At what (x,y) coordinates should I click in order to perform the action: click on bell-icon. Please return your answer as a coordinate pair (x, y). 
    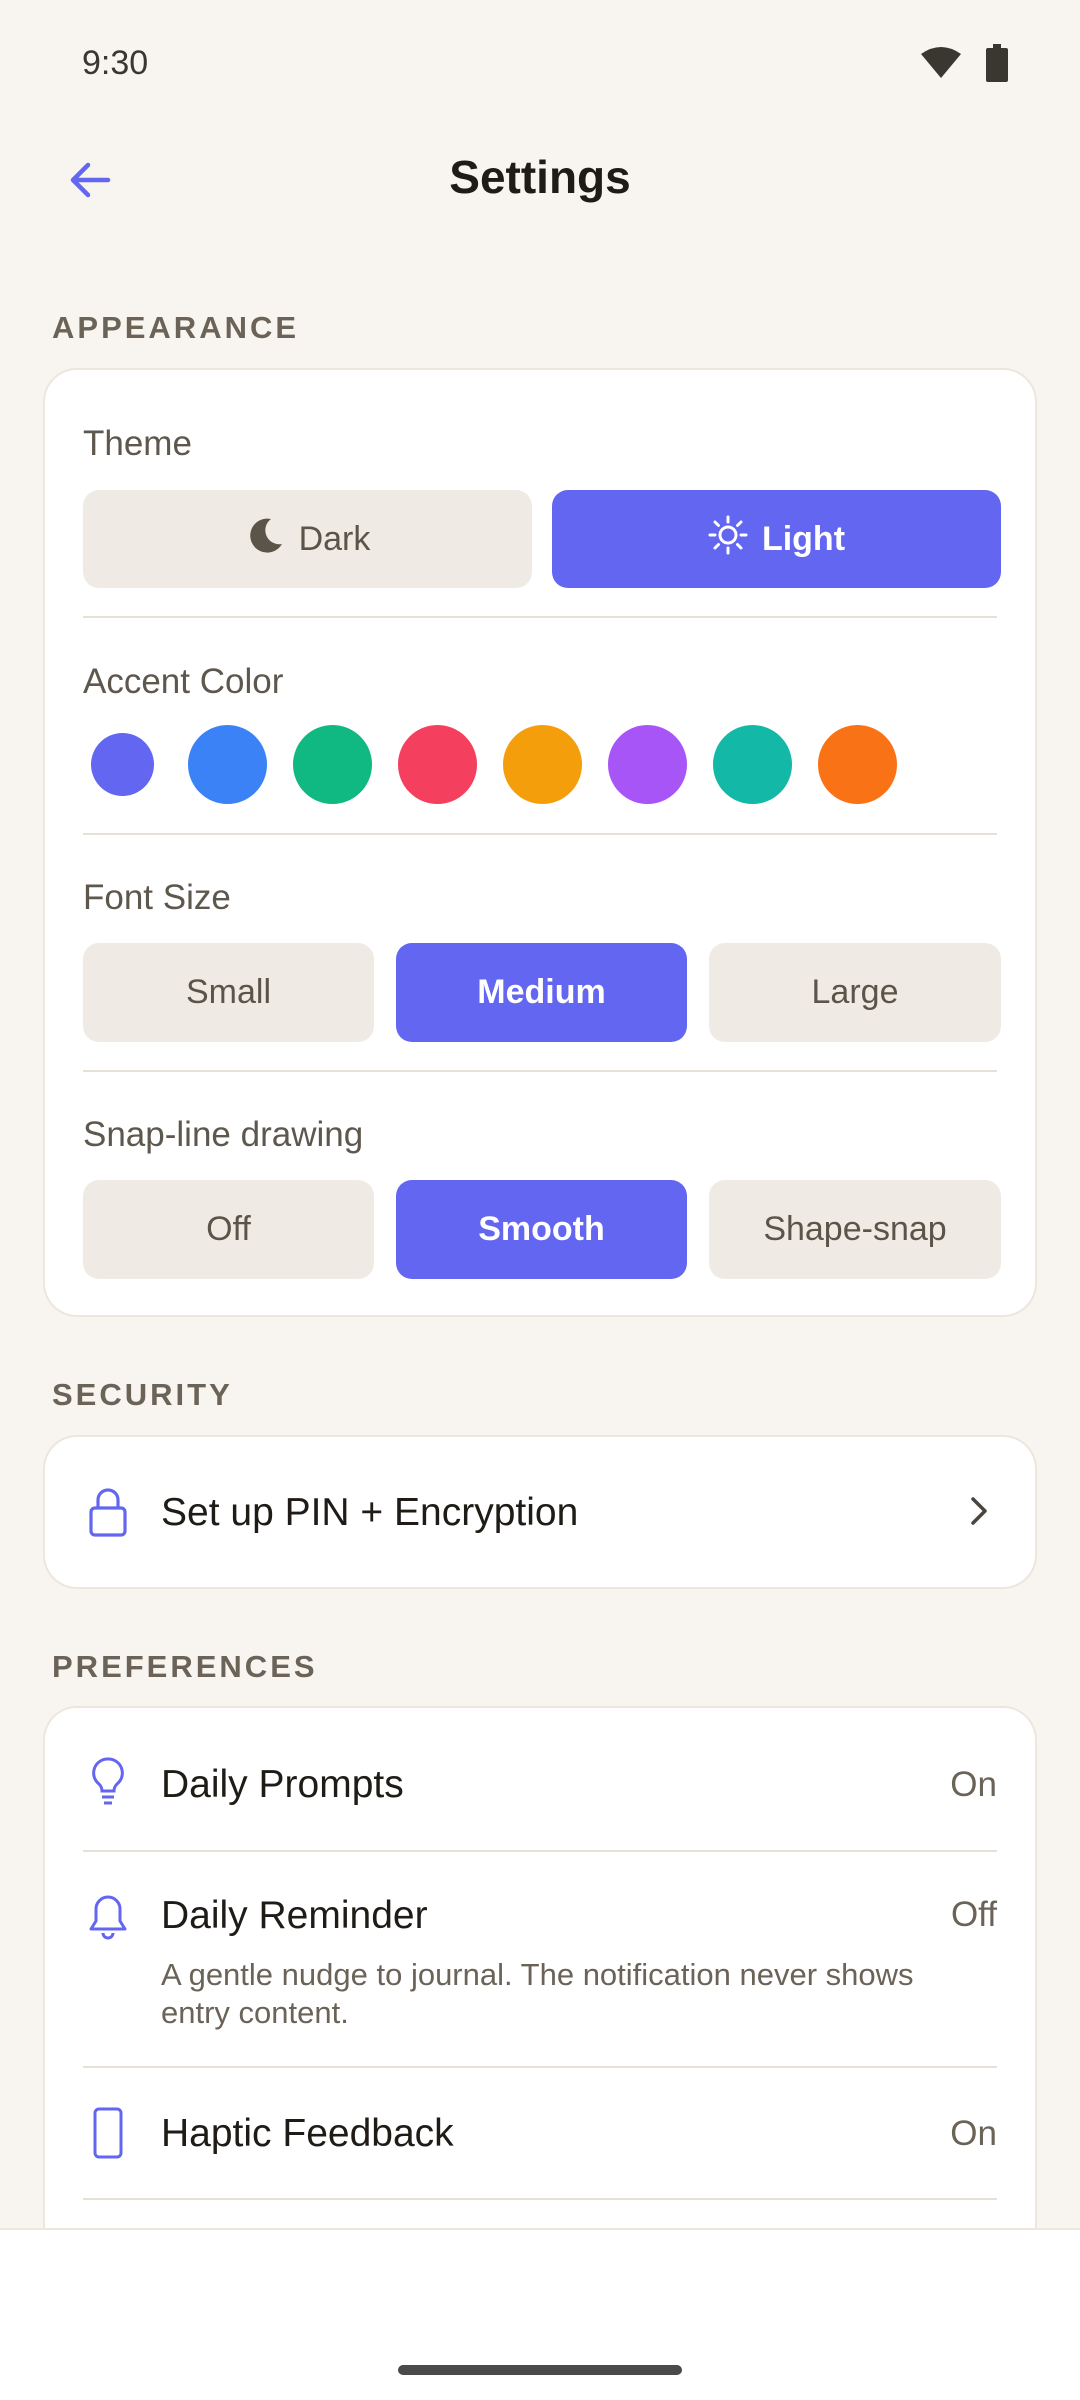
    Looking at the image, I should click on (108, 1917).